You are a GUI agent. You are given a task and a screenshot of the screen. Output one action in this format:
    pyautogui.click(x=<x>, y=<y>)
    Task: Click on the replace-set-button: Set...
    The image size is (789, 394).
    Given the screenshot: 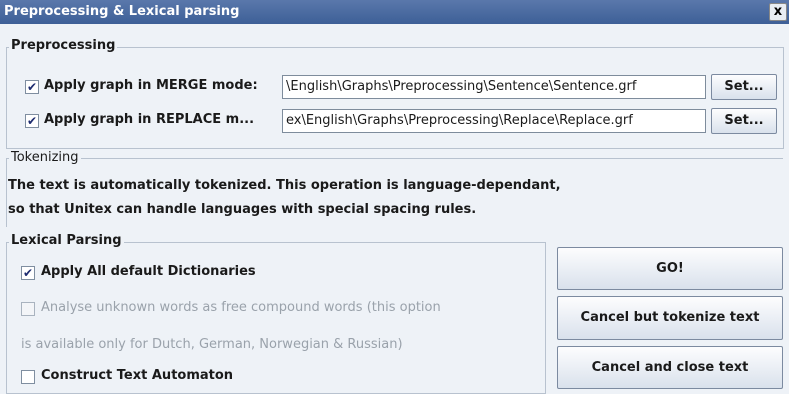 What is the action you would take?
    pyautogui.click(x=744, y=121)
    